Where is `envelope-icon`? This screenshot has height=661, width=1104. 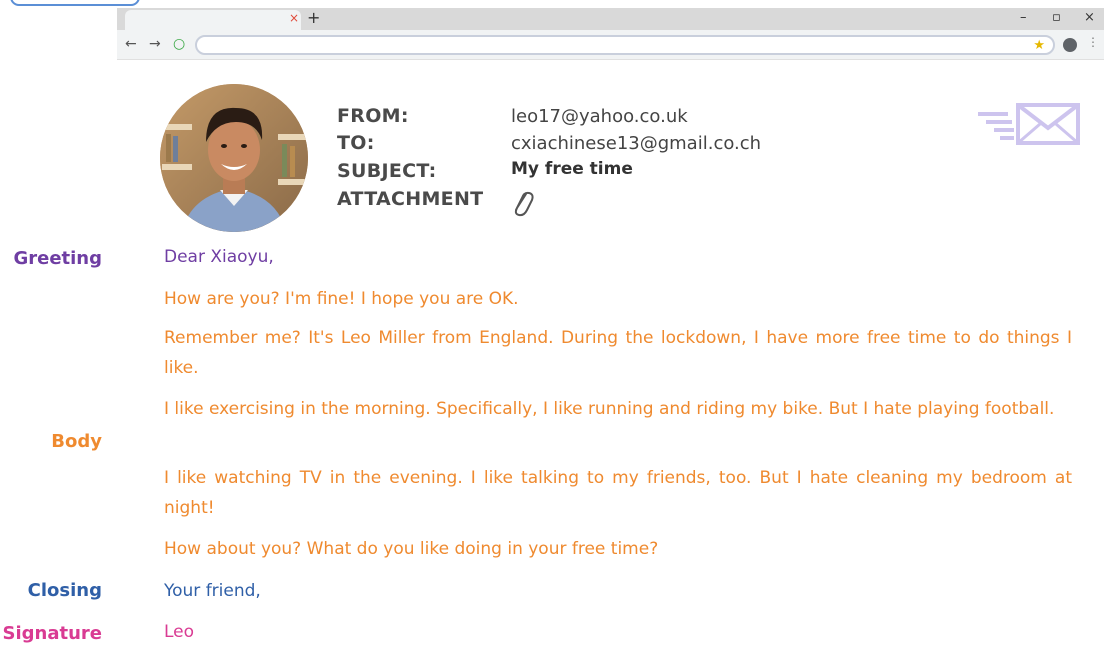
envelope-icon is located at coordinates (1028, 126).